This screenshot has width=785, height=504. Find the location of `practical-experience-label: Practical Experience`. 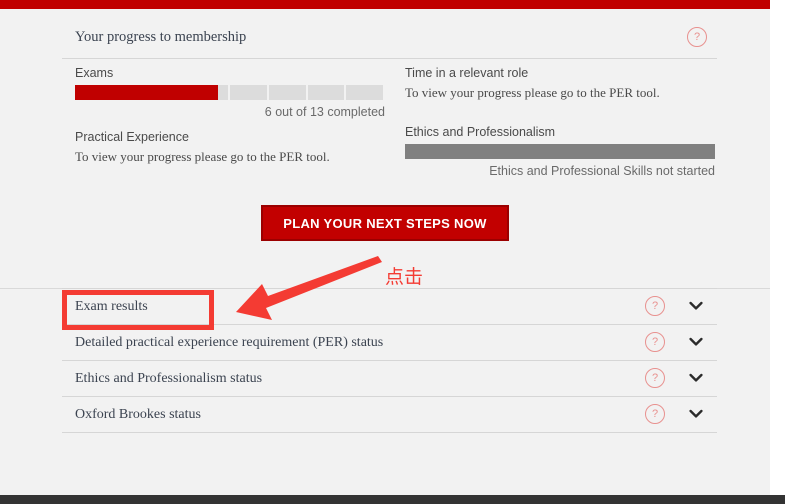

practical-experience-label: Practical Experience is located at coordinates (132, 137).